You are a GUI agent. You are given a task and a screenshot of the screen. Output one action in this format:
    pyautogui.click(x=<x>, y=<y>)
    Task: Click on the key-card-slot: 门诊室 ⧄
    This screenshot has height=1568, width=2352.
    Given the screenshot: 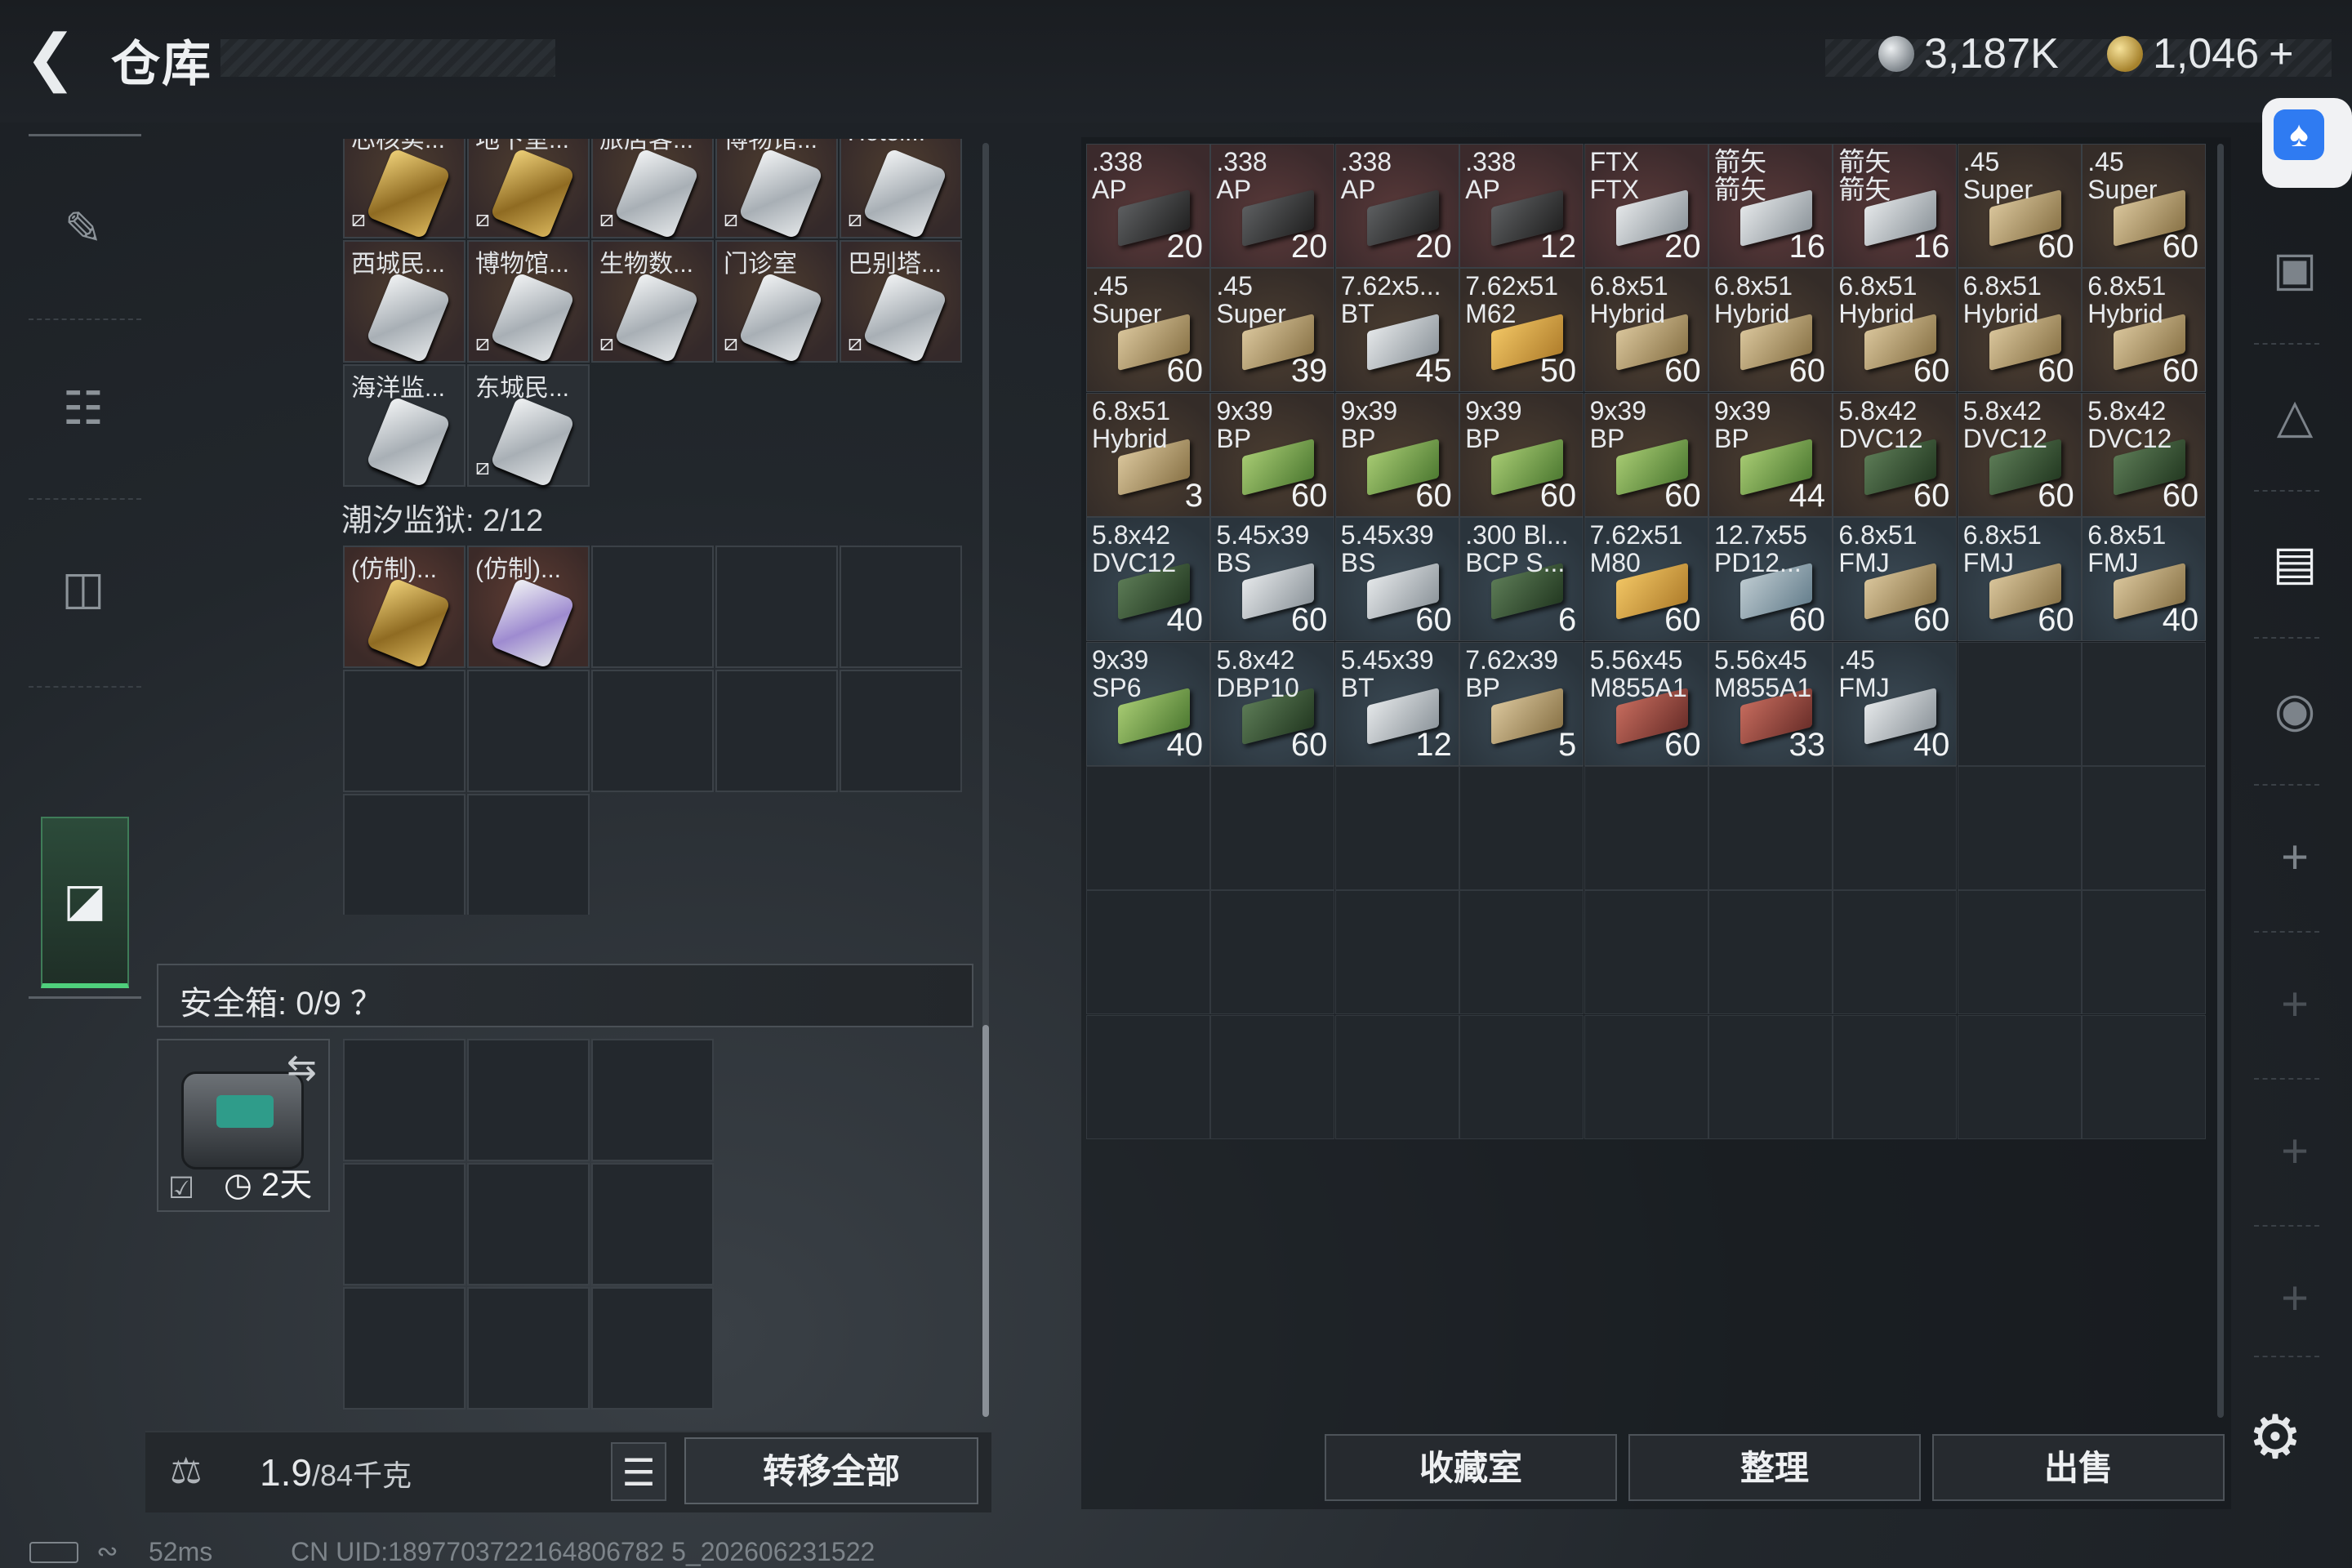 What is the action you would take?
    pyautogui.click(x=776, y=301)
    